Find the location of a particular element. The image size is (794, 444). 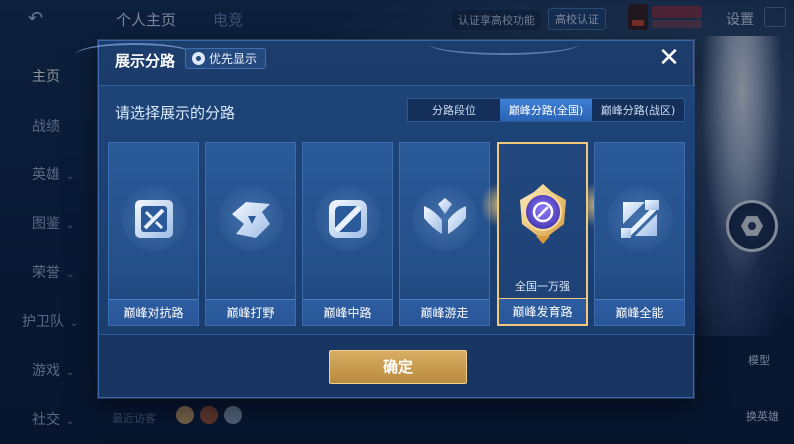

tab-peak-lane-national: 巅峰分路(全国) is located at coordinates (546, 110).